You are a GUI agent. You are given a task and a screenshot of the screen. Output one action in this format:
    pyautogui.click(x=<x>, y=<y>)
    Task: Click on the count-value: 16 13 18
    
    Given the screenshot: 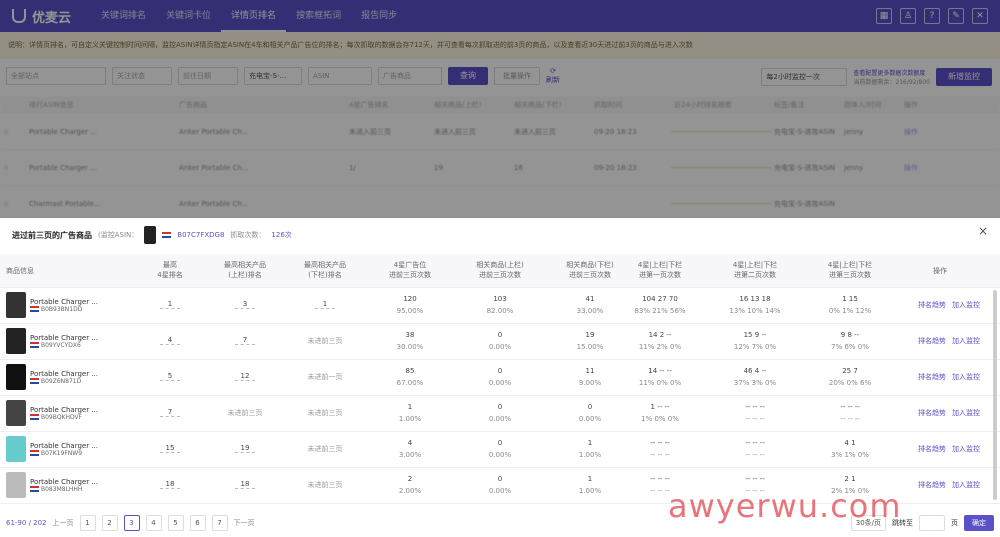 What is the action you would take?
    pyautogui.click(x=755, y=299)
    